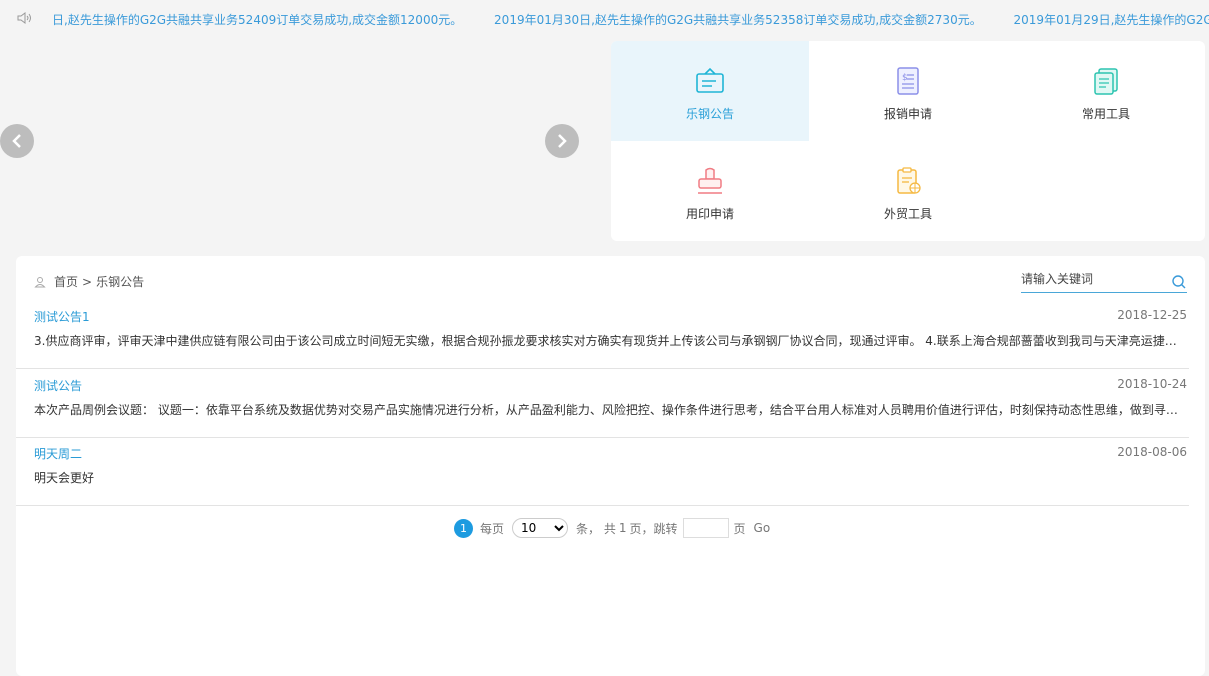 The image size is (1209, 676). Describe the element at coordinates (1179, 282) in the screenshot. I see `search-icon` at that location.